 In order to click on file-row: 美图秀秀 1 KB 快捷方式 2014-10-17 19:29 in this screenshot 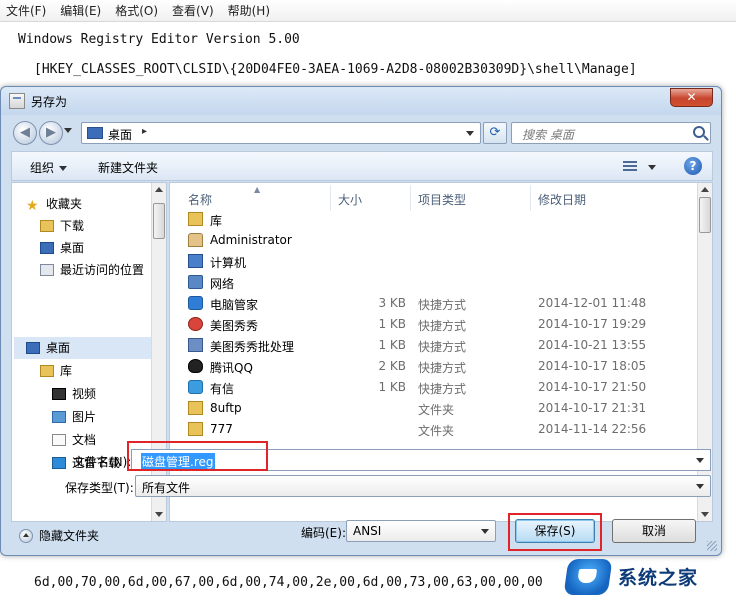, I will do `click(434, 324)`.